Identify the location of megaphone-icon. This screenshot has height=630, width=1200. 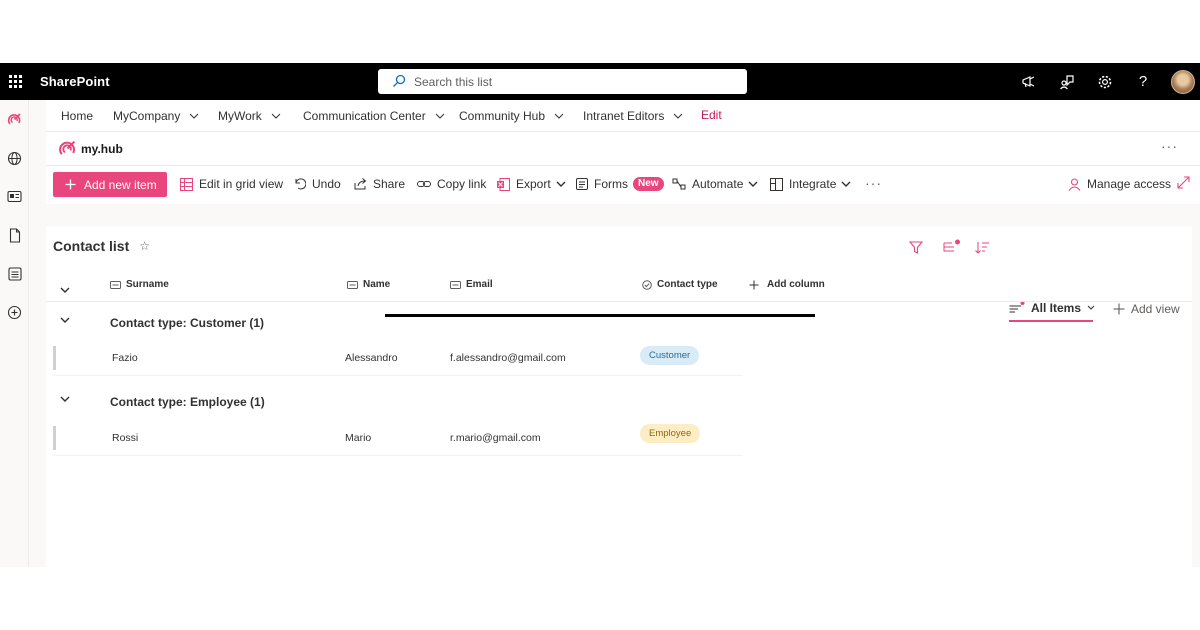
(1029, 81).